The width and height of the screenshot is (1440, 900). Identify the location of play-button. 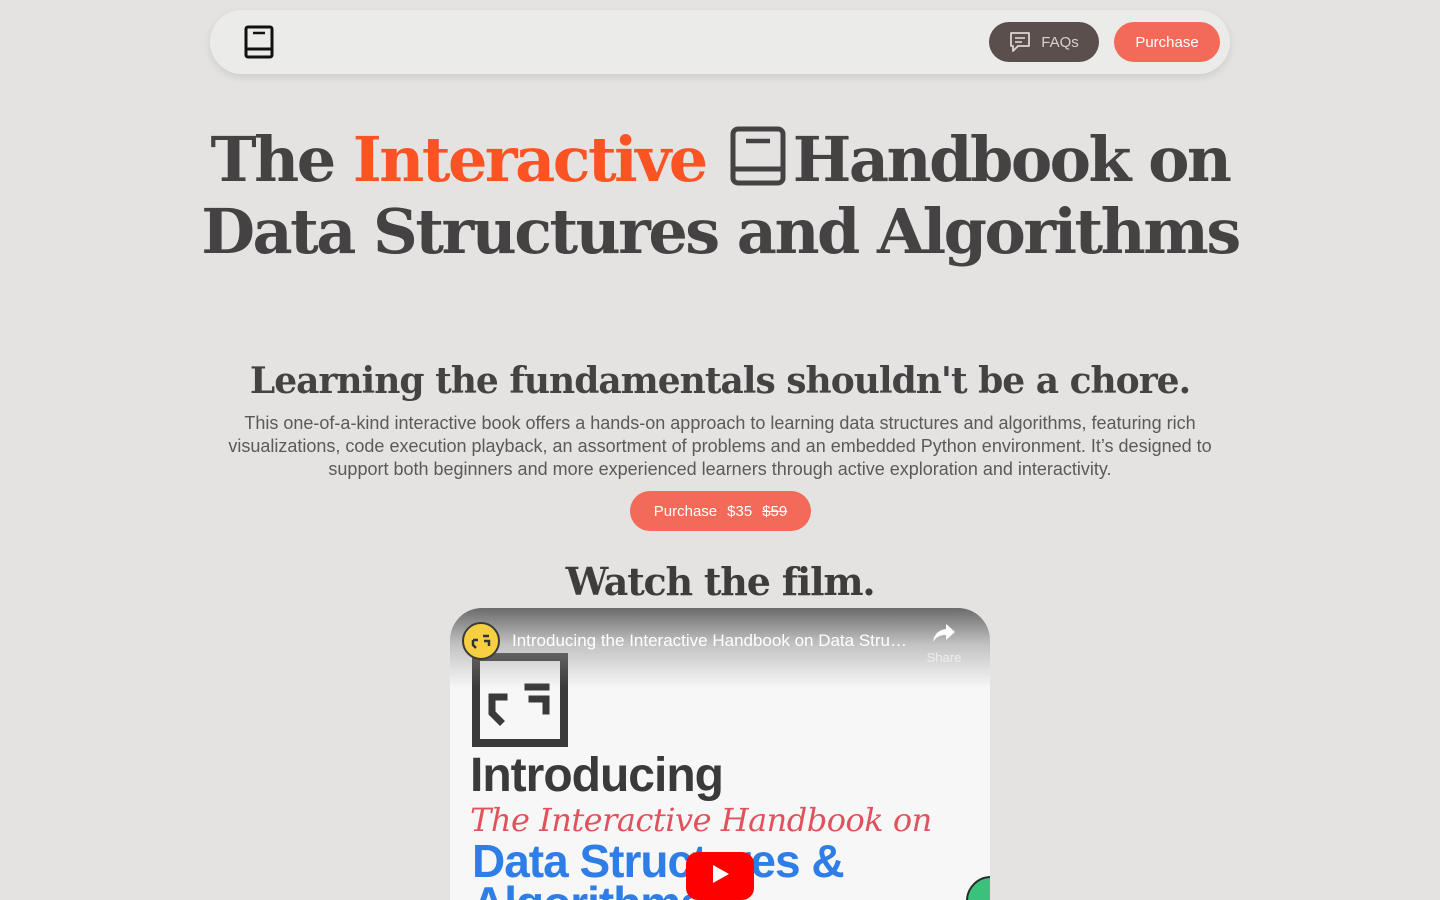
(720, 876).